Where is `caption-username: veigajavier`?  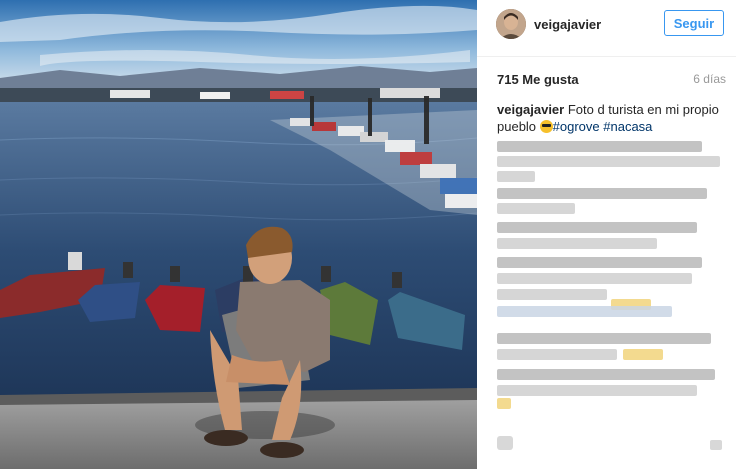
caption-username: veigajavier is located at coordinates (530, 109).